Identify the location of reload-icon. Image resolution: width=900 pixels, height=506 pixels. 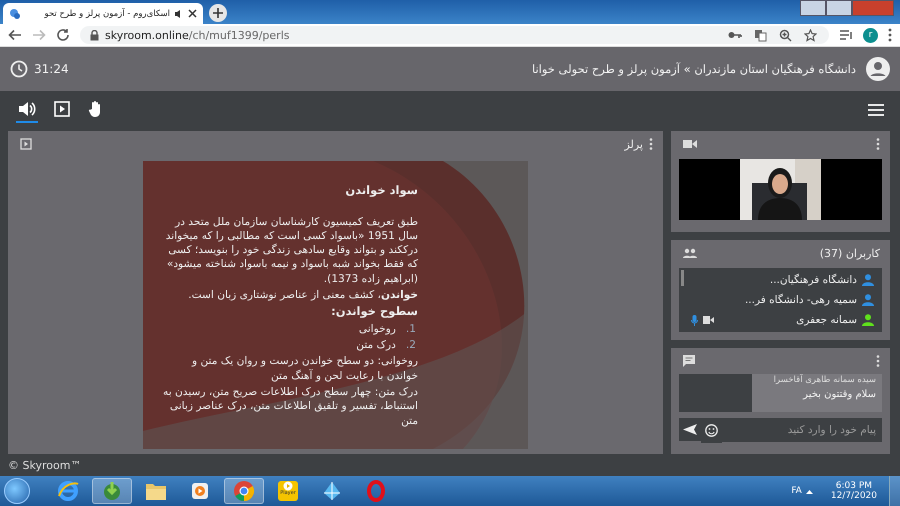
(63, 35).